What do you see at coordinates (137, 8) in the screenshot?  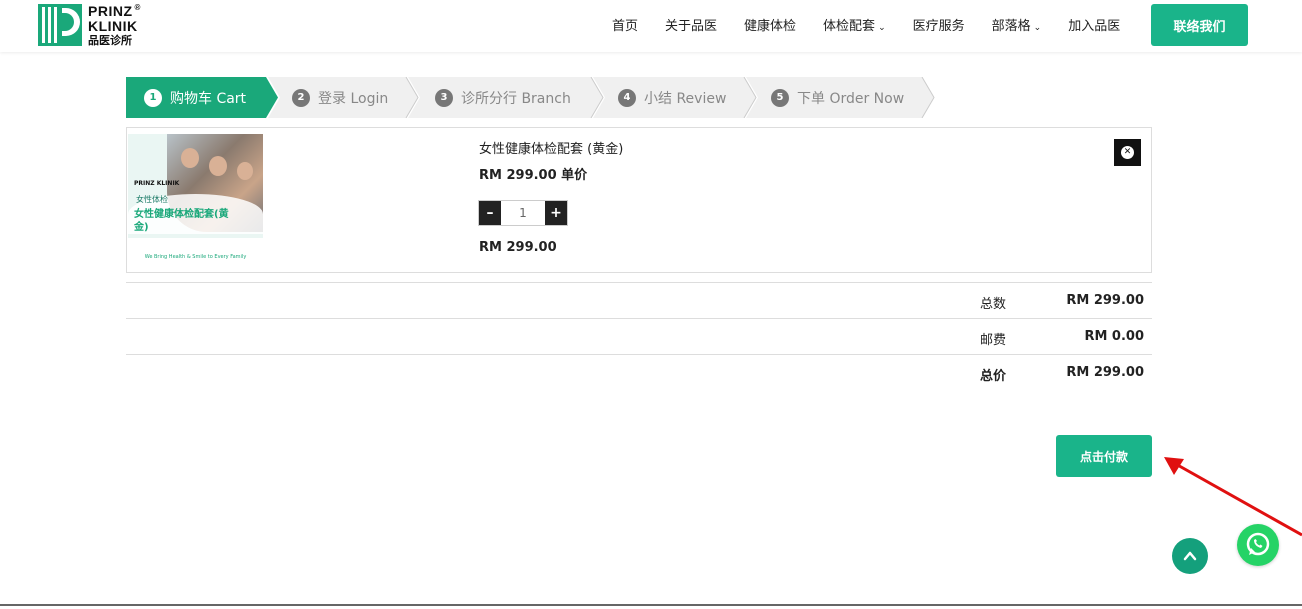 I see `registered-mark: ®` at bounding box center [137, 8].